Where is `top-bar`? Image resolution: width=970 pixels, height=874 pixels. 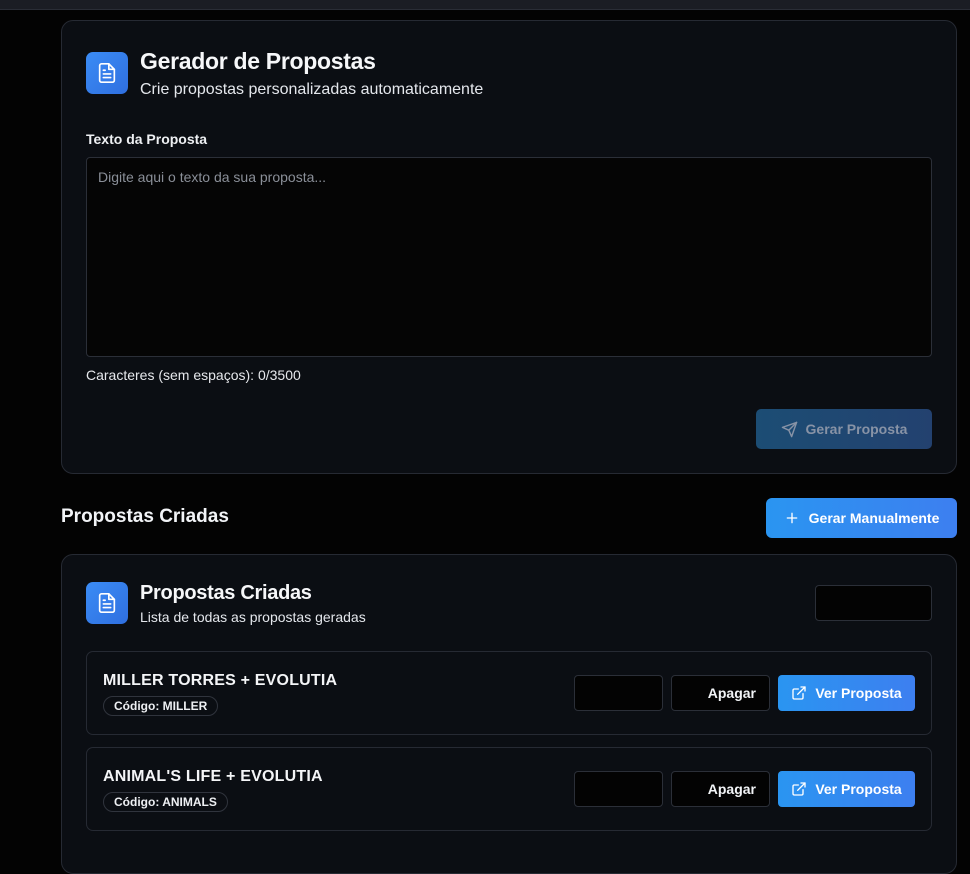
top-bar is located at coordinates (485, 5).